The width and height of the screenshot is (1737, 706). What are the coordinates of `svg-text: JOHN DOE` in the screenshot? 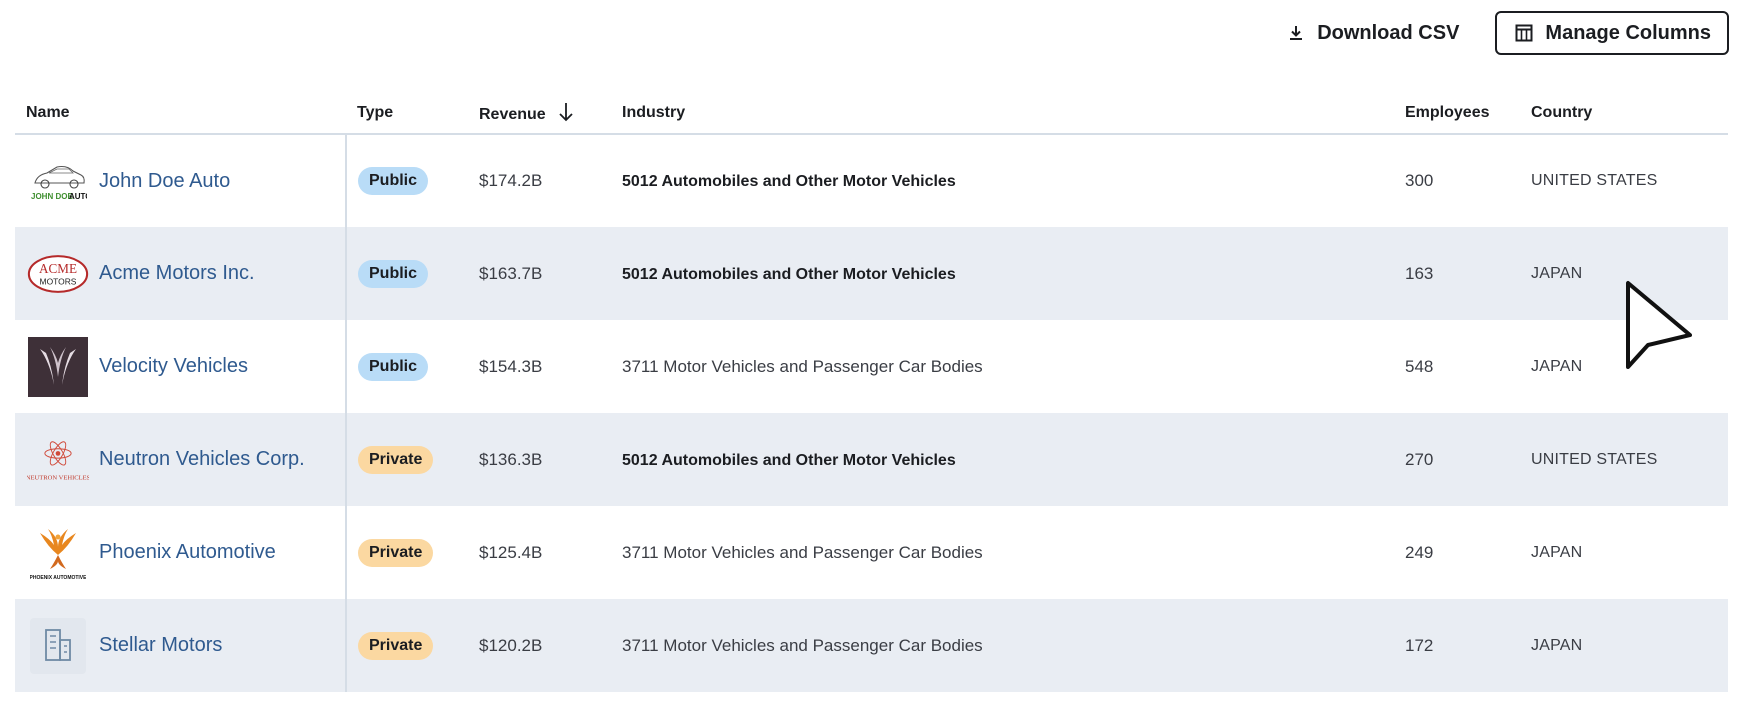 It's located at (52, 196).